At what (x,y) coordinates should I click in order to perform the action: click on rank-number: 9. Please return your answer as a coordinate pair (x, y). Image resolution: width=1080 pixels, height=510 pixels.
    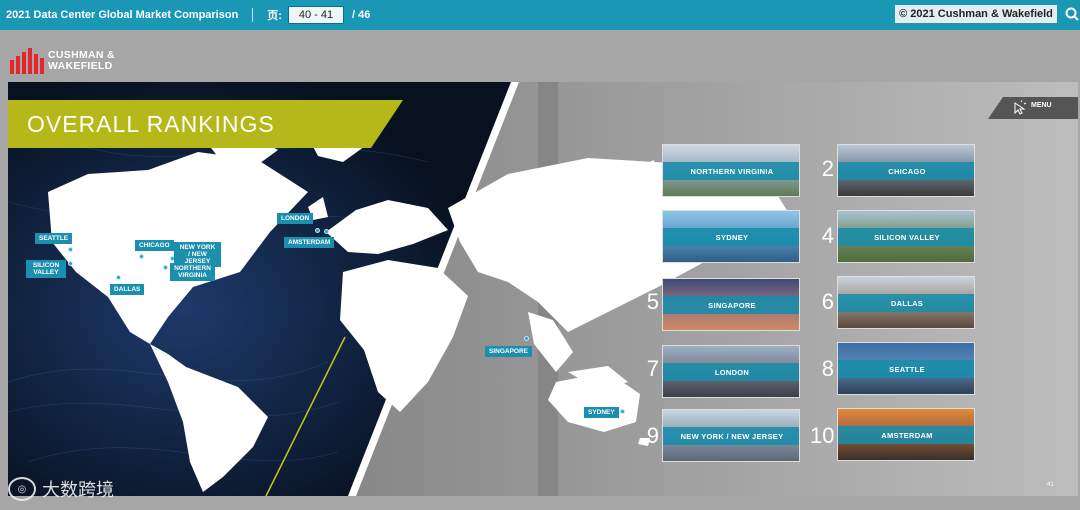
    Looking at the image, I should click on (652, 435).